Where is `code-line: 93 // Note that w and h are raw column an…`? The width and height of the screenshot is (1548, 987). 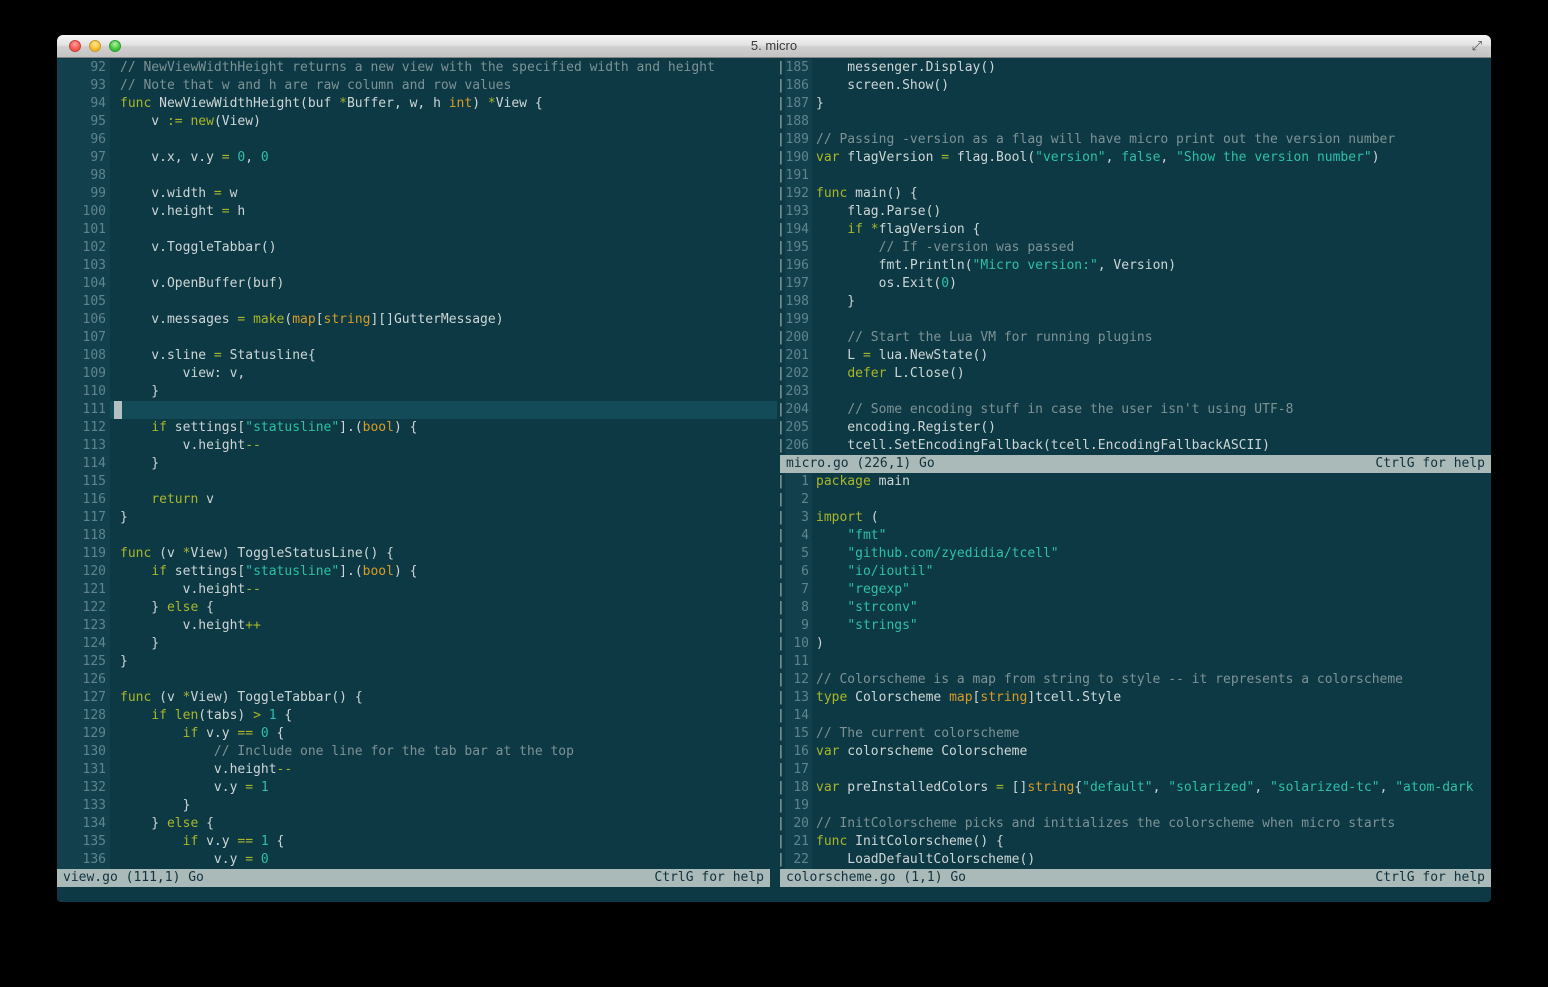
code-line: 93 // Note that w and h are raw column an… is located at coordinates (417, 86).